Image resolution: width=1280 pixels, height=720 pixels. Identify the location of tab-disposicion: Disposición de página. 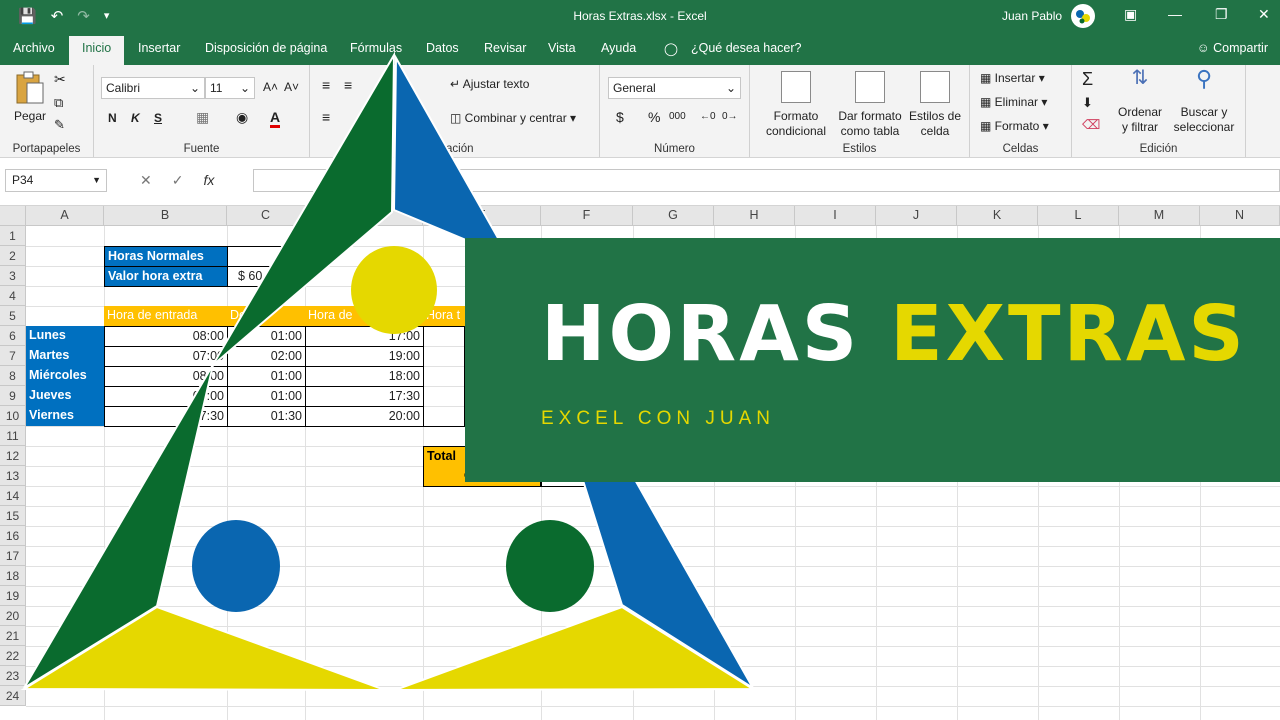
(266, 48).